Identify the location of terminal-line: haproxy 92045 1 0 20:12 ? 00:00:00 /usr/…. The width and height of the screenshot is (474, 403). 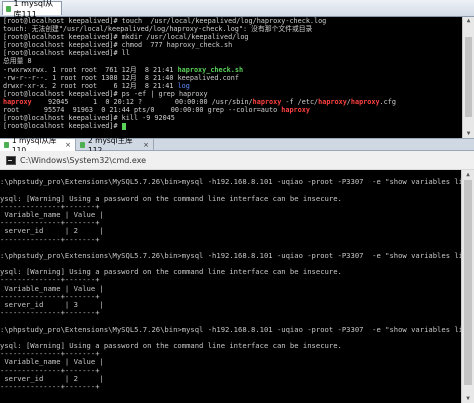
(231, 102).